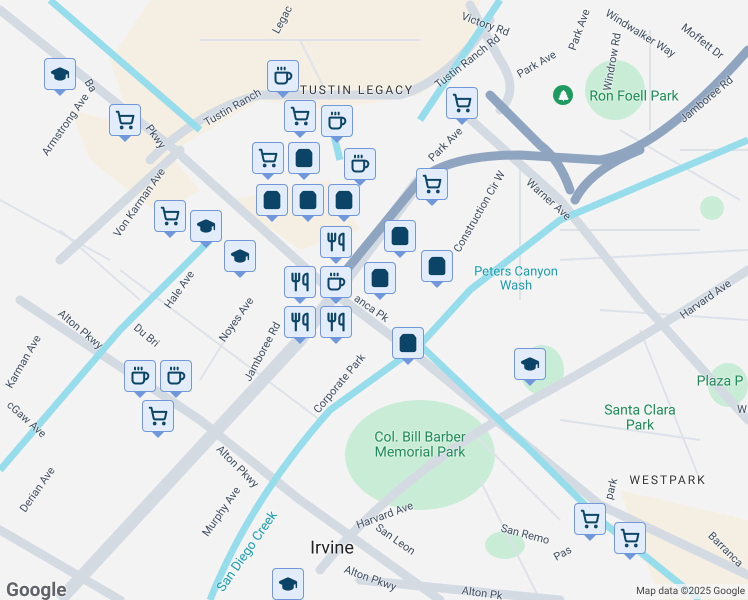  I want to click on street-label: park, so click(611, 489).